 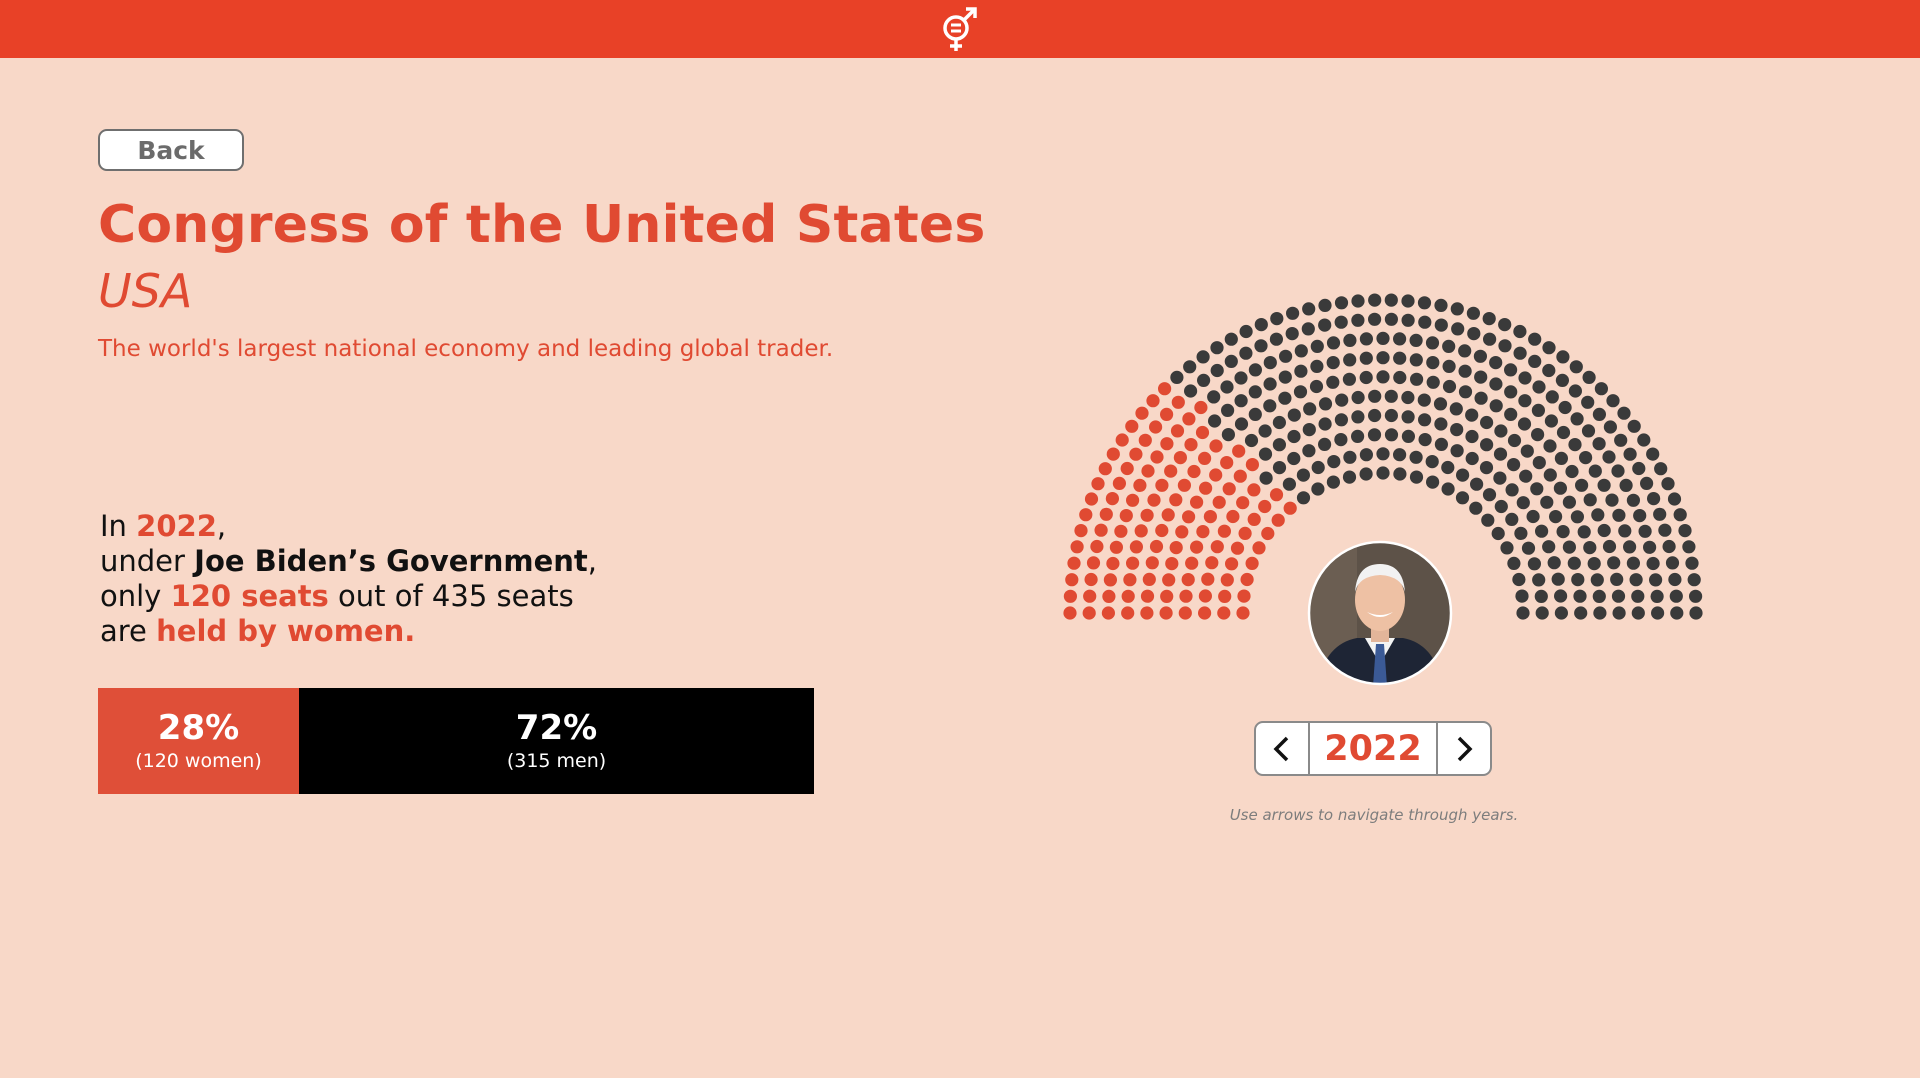 I want to click on previous-year-button, so click(x=1283, y=748).